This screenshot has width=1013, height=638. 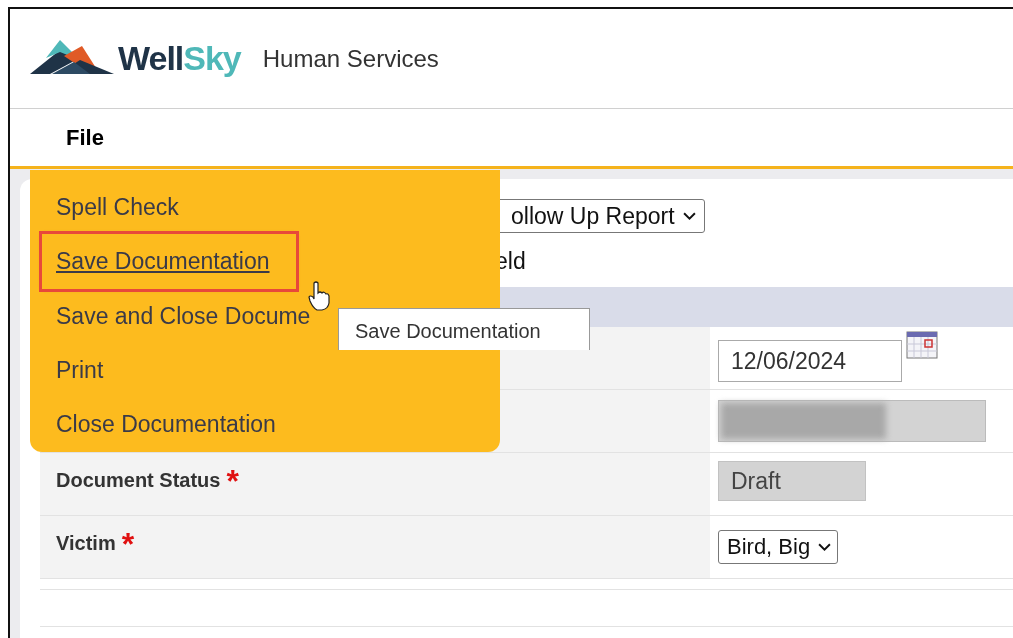 I want to click on calendar-icon, so click(x=922, y=345).